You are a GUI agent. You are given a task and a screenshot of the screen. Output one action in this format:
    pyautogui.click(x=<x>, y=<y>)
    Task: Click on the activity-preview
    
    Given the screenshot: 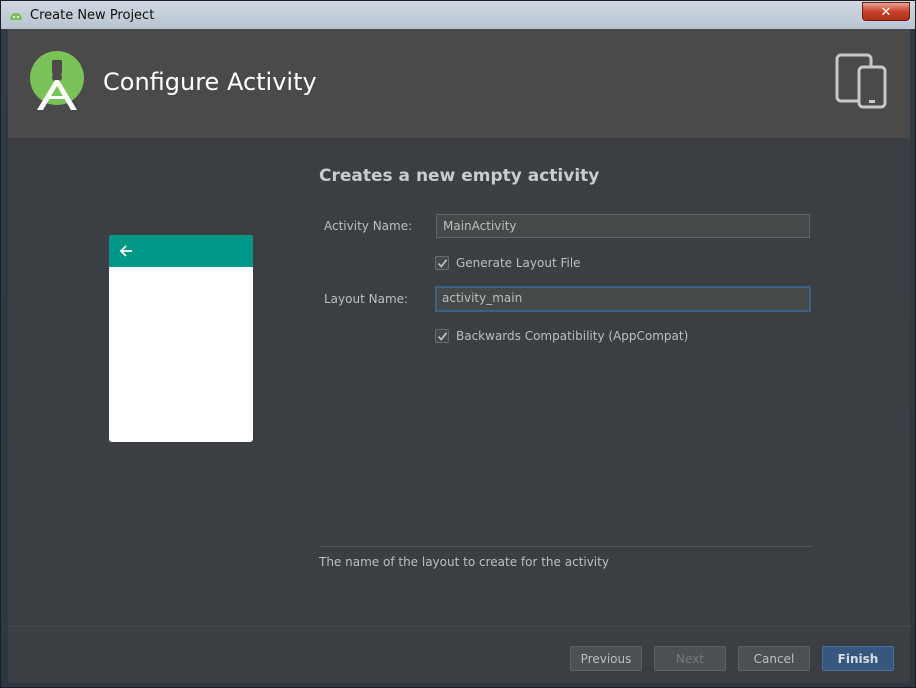 What is the action you would take?
    pyautogui.click(x=181, y=338)
    